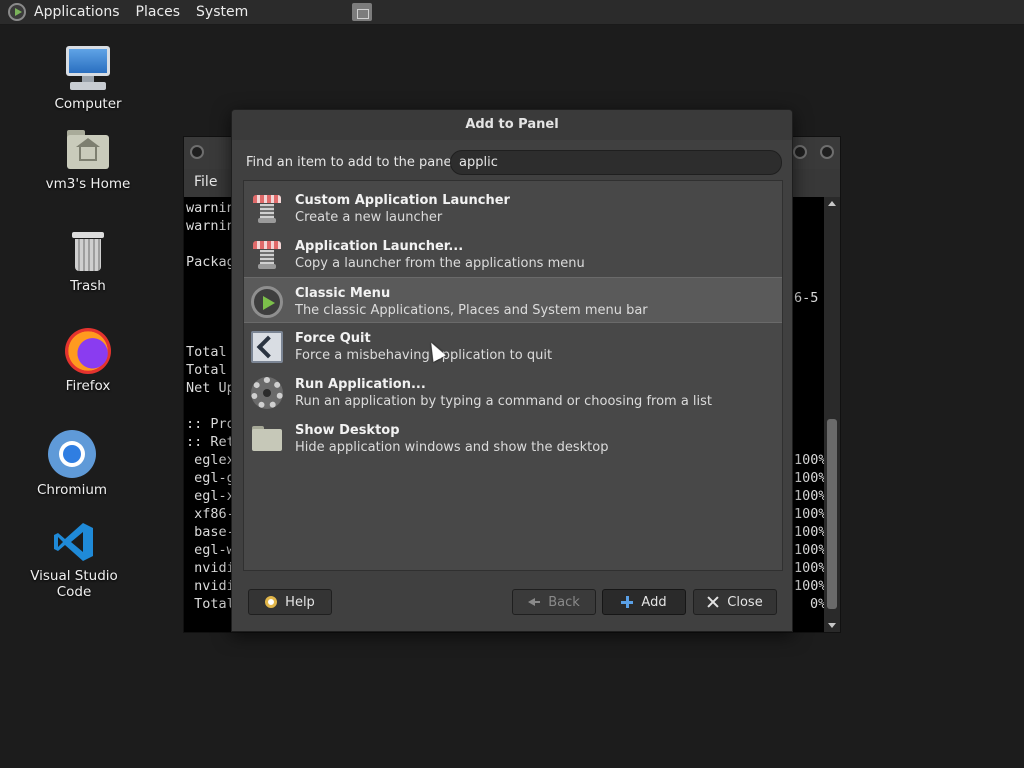 Image resolution: width=1024 pixels, height=768 pixels. What do you see at coordinates (74, 542) in the screenshot?
I see `vscode-icon` at bounding box center [74, 542].